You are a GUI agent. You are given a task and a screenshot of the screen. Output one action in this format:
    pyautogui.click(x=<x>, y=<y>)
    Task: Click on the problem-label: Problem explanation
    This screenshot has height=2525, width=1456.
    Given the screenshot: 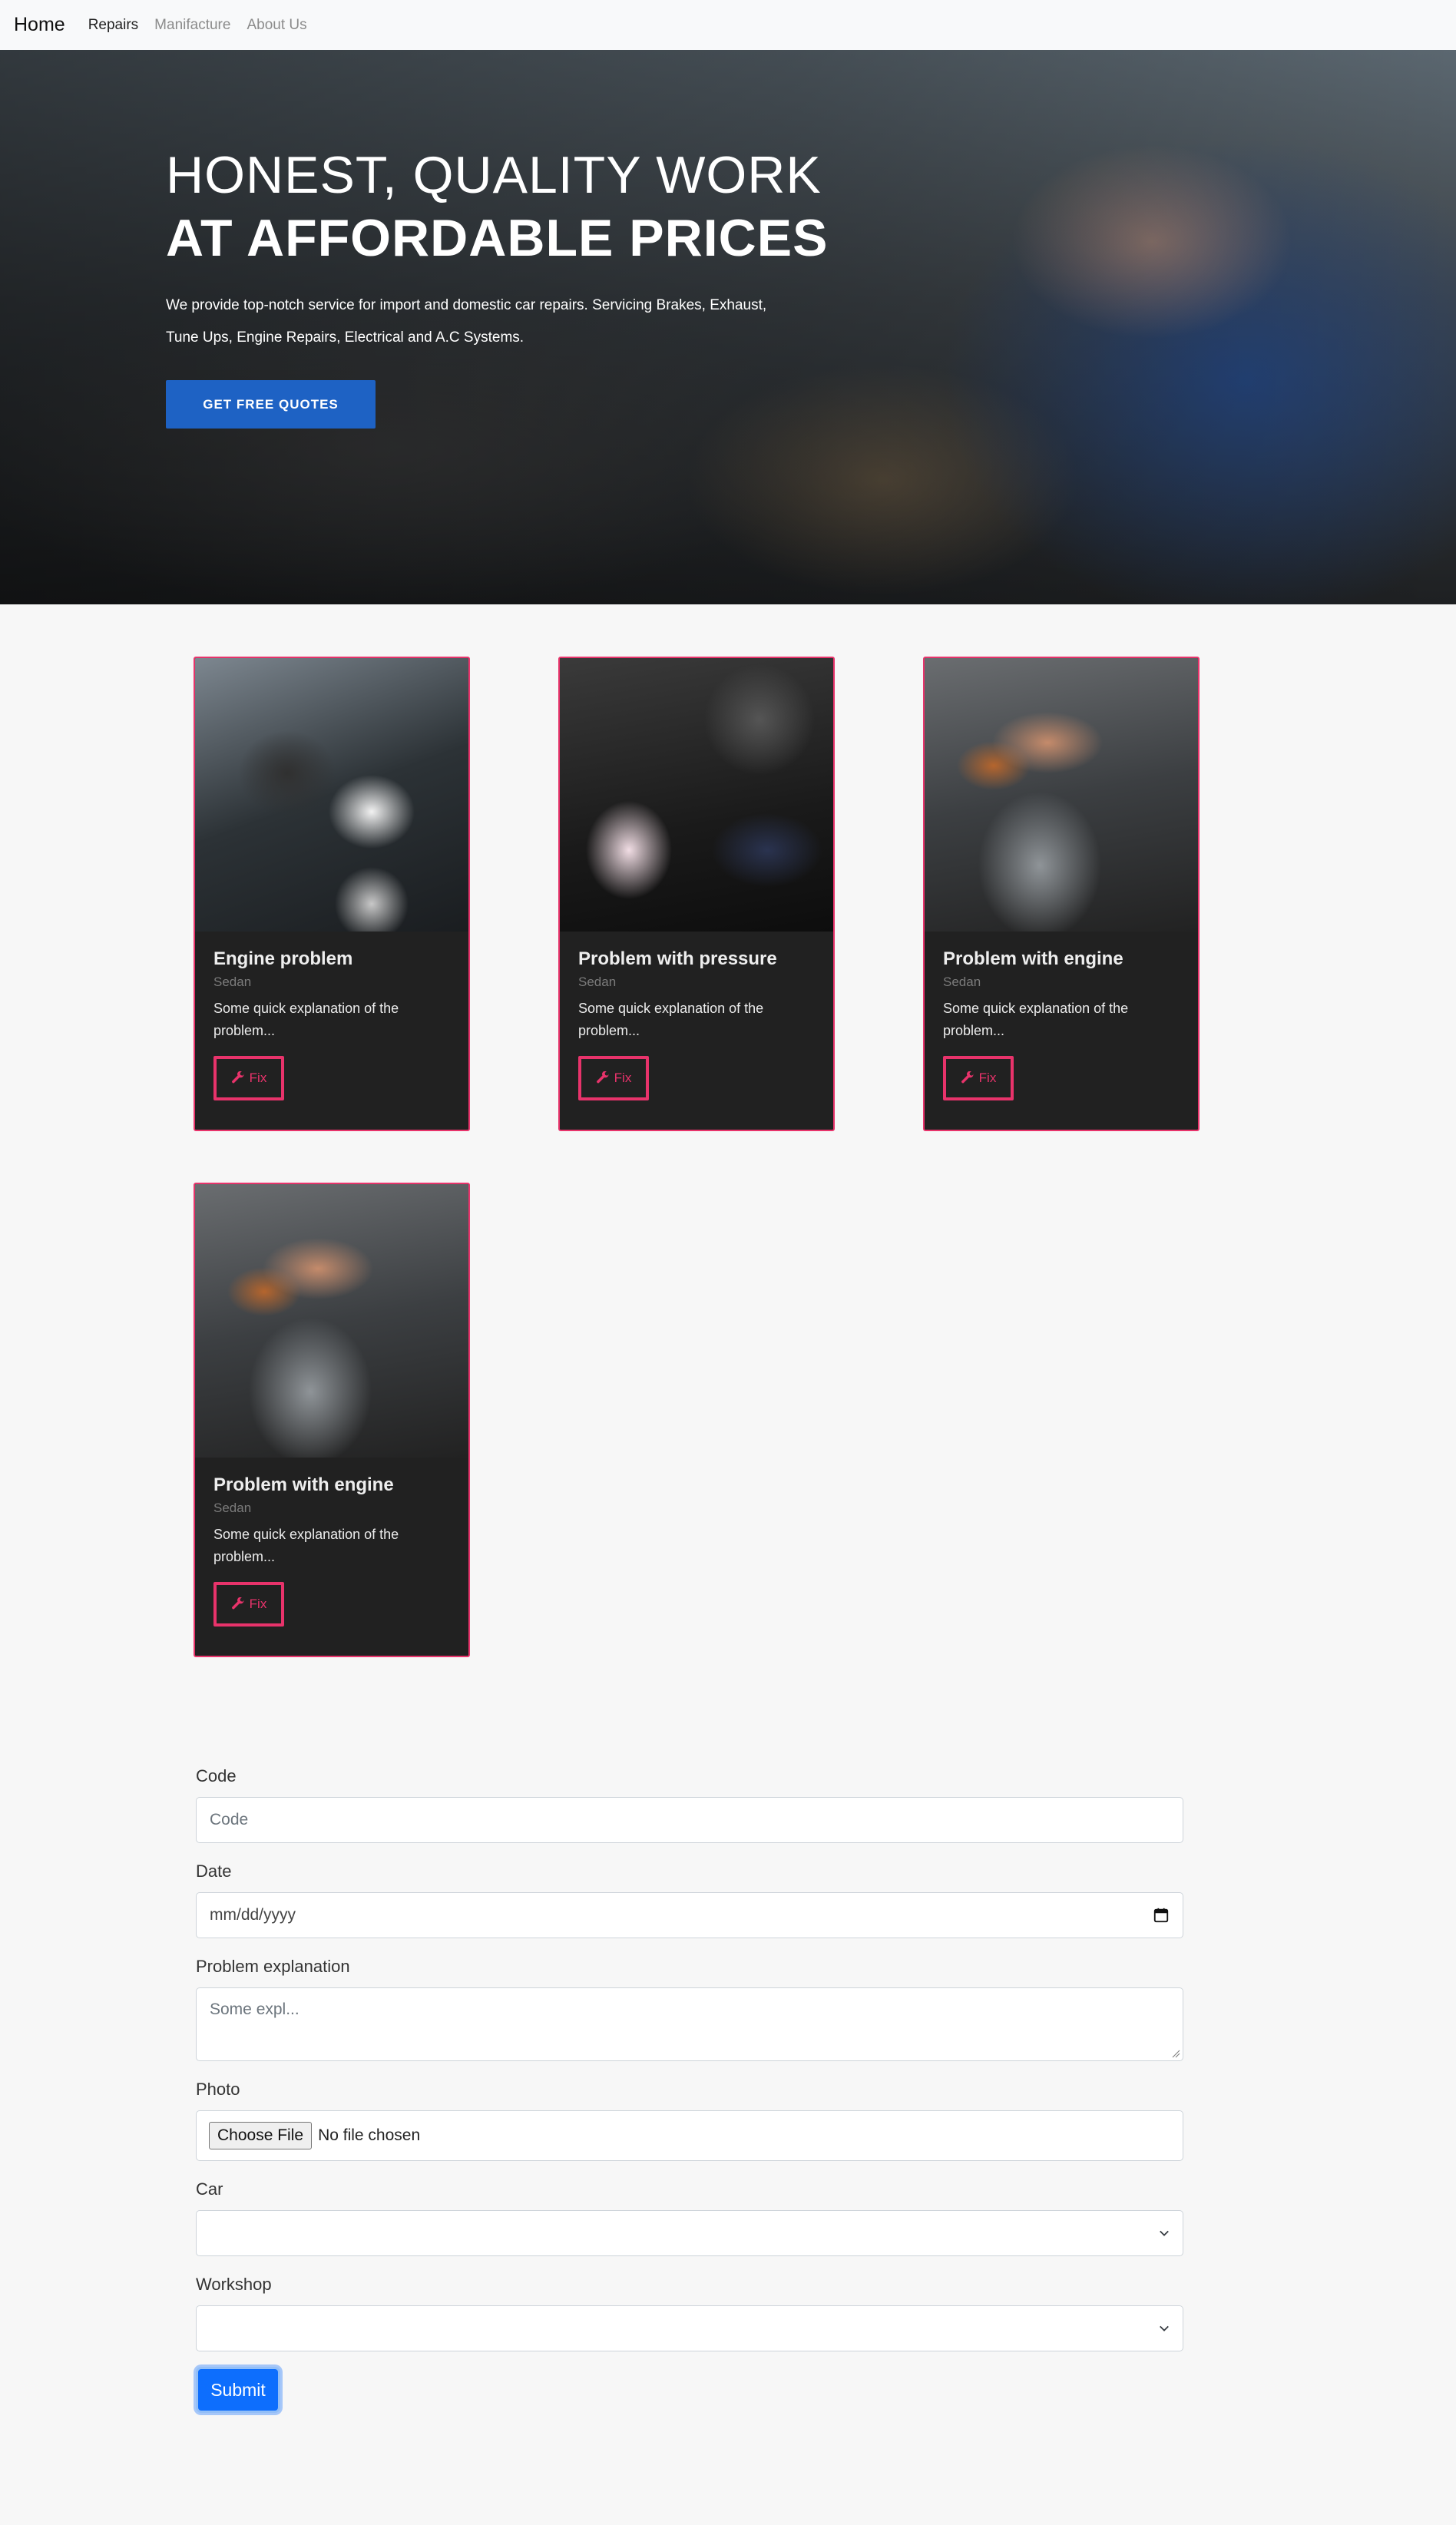 What is the action you would take?
    pyautogui.click(x=273, y=1966)
    